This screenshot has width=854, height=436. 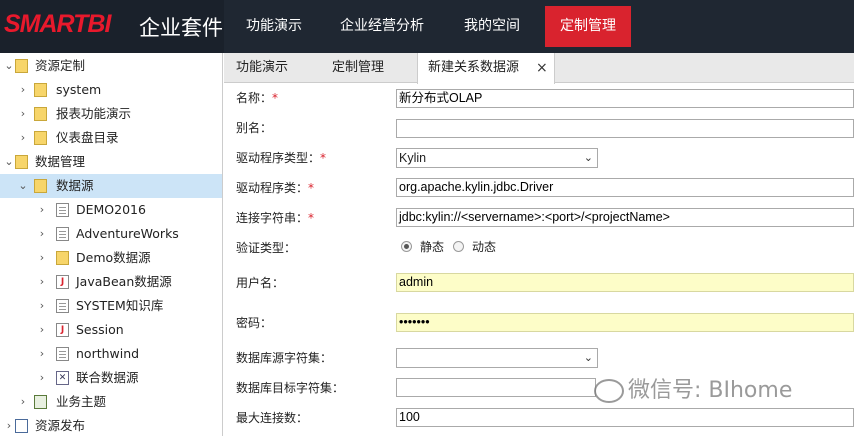 What do you see at coordinates (290, 388) in the screenshot?
I see `target-charset-label: 数据库目标字符集：` at bounding box center [290, 388].